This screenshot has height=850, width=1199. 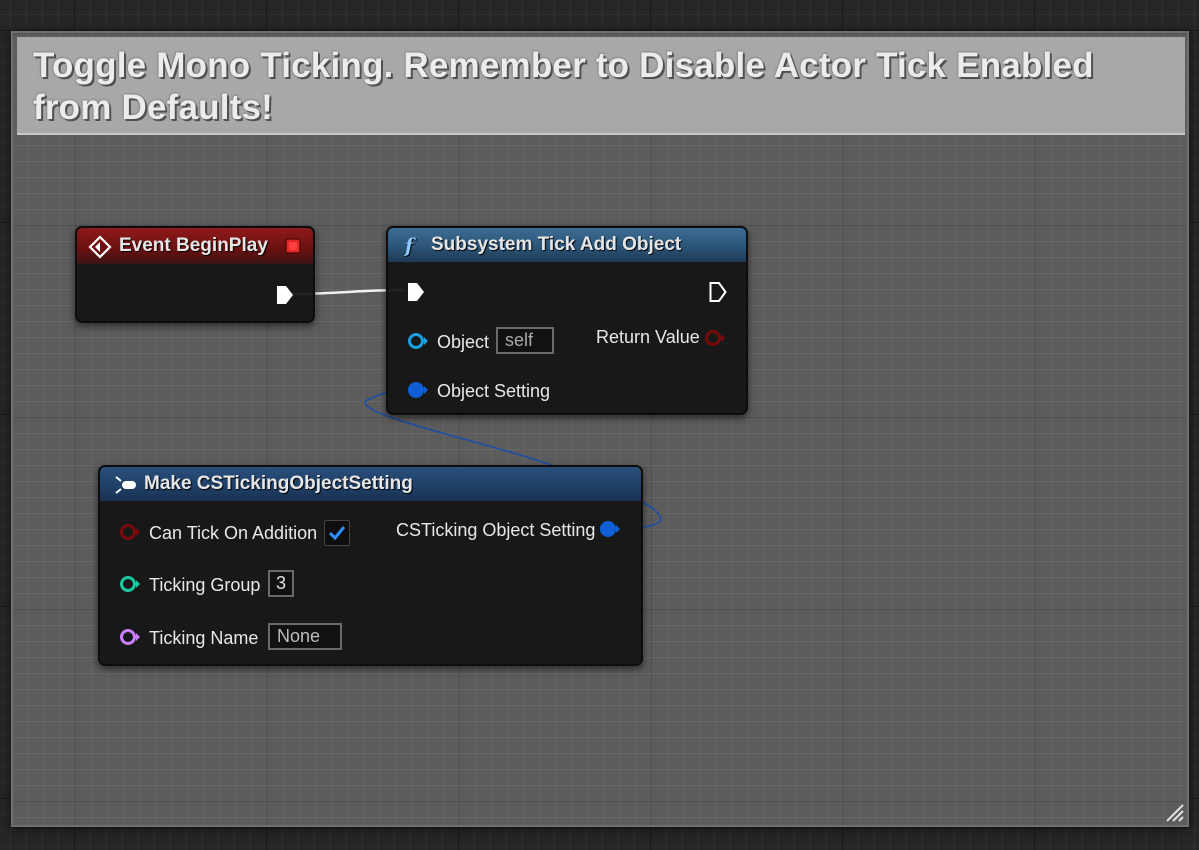 I want to click on can-tick-checkbox, so click(x=337, y=533).